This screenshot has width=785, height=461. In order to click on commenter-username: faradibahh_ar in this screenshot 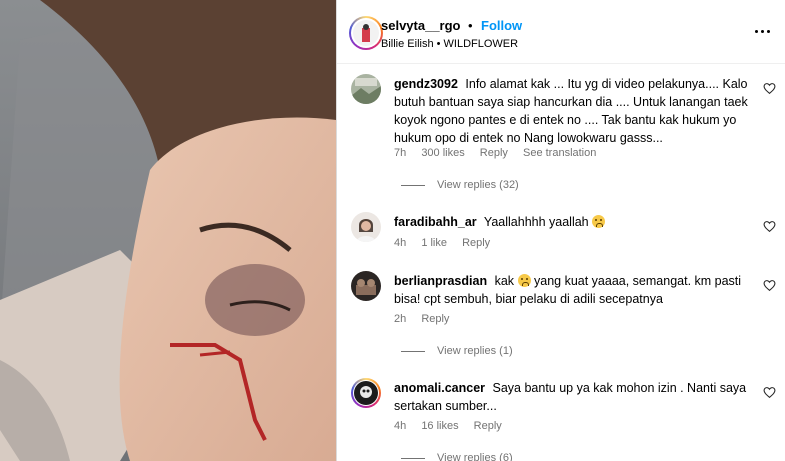, I will do `click(435, 222)`.